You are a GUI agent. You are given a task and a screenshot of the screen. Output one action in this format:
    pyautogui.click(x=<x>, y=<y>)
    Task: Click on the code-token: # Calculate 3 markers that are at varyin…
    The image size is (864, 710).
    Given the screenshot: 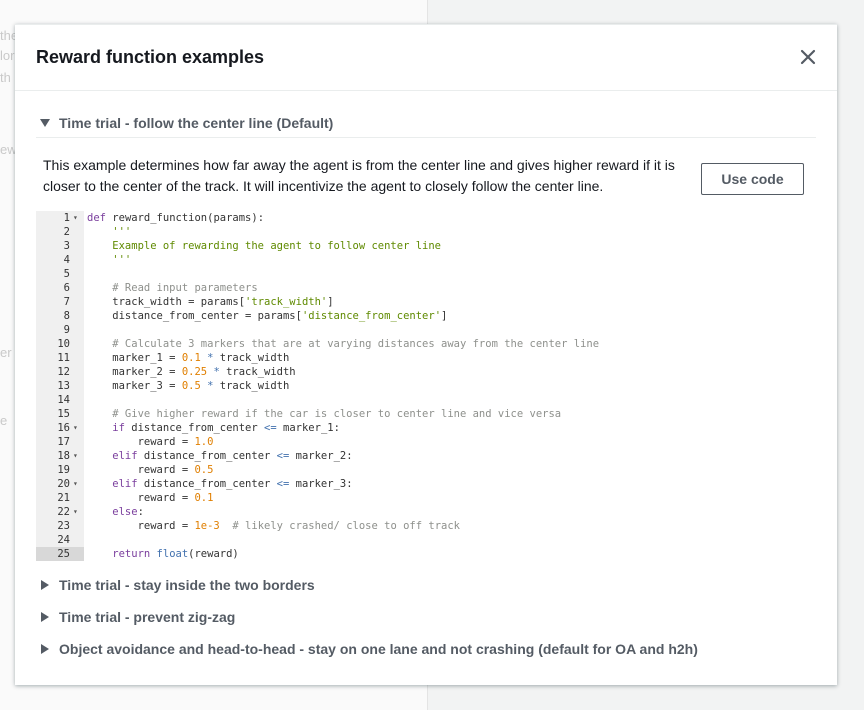 What is the action you would take?
    pyautogui.click(x=343, y=344)
    